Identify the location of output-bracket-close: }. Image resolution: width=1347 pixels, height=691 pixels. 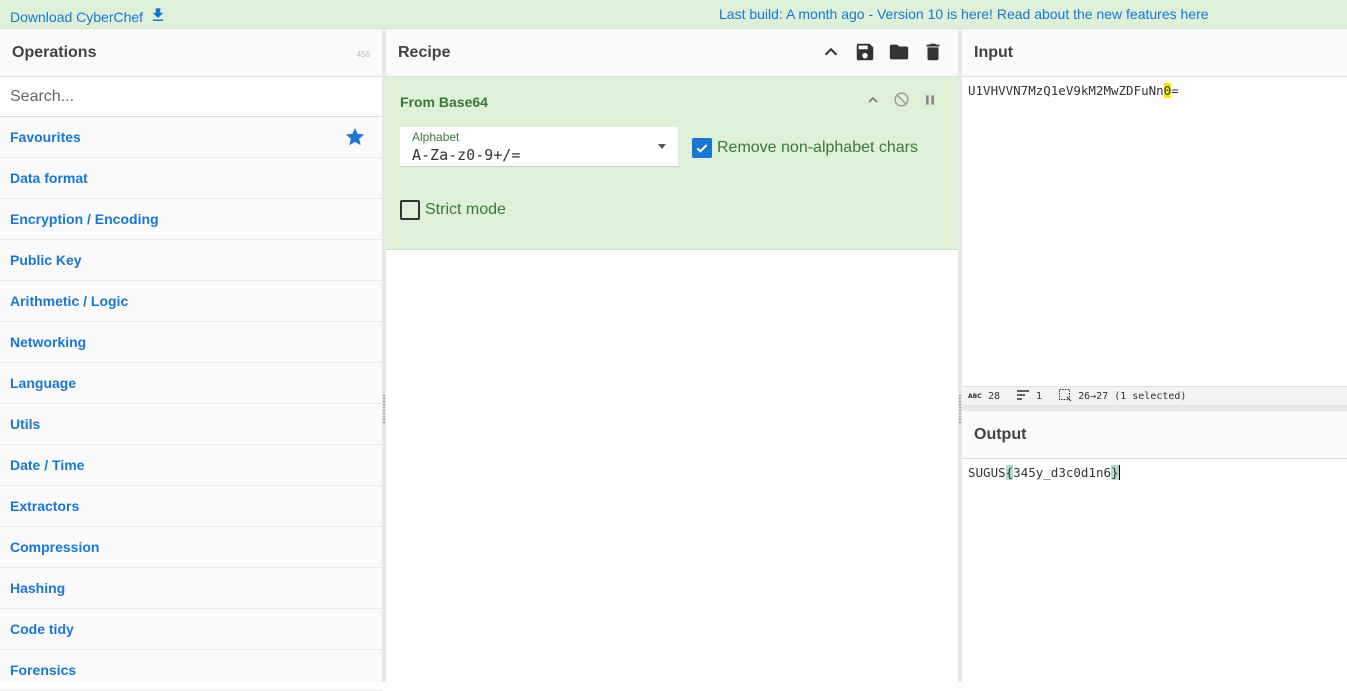
(1115, 472).